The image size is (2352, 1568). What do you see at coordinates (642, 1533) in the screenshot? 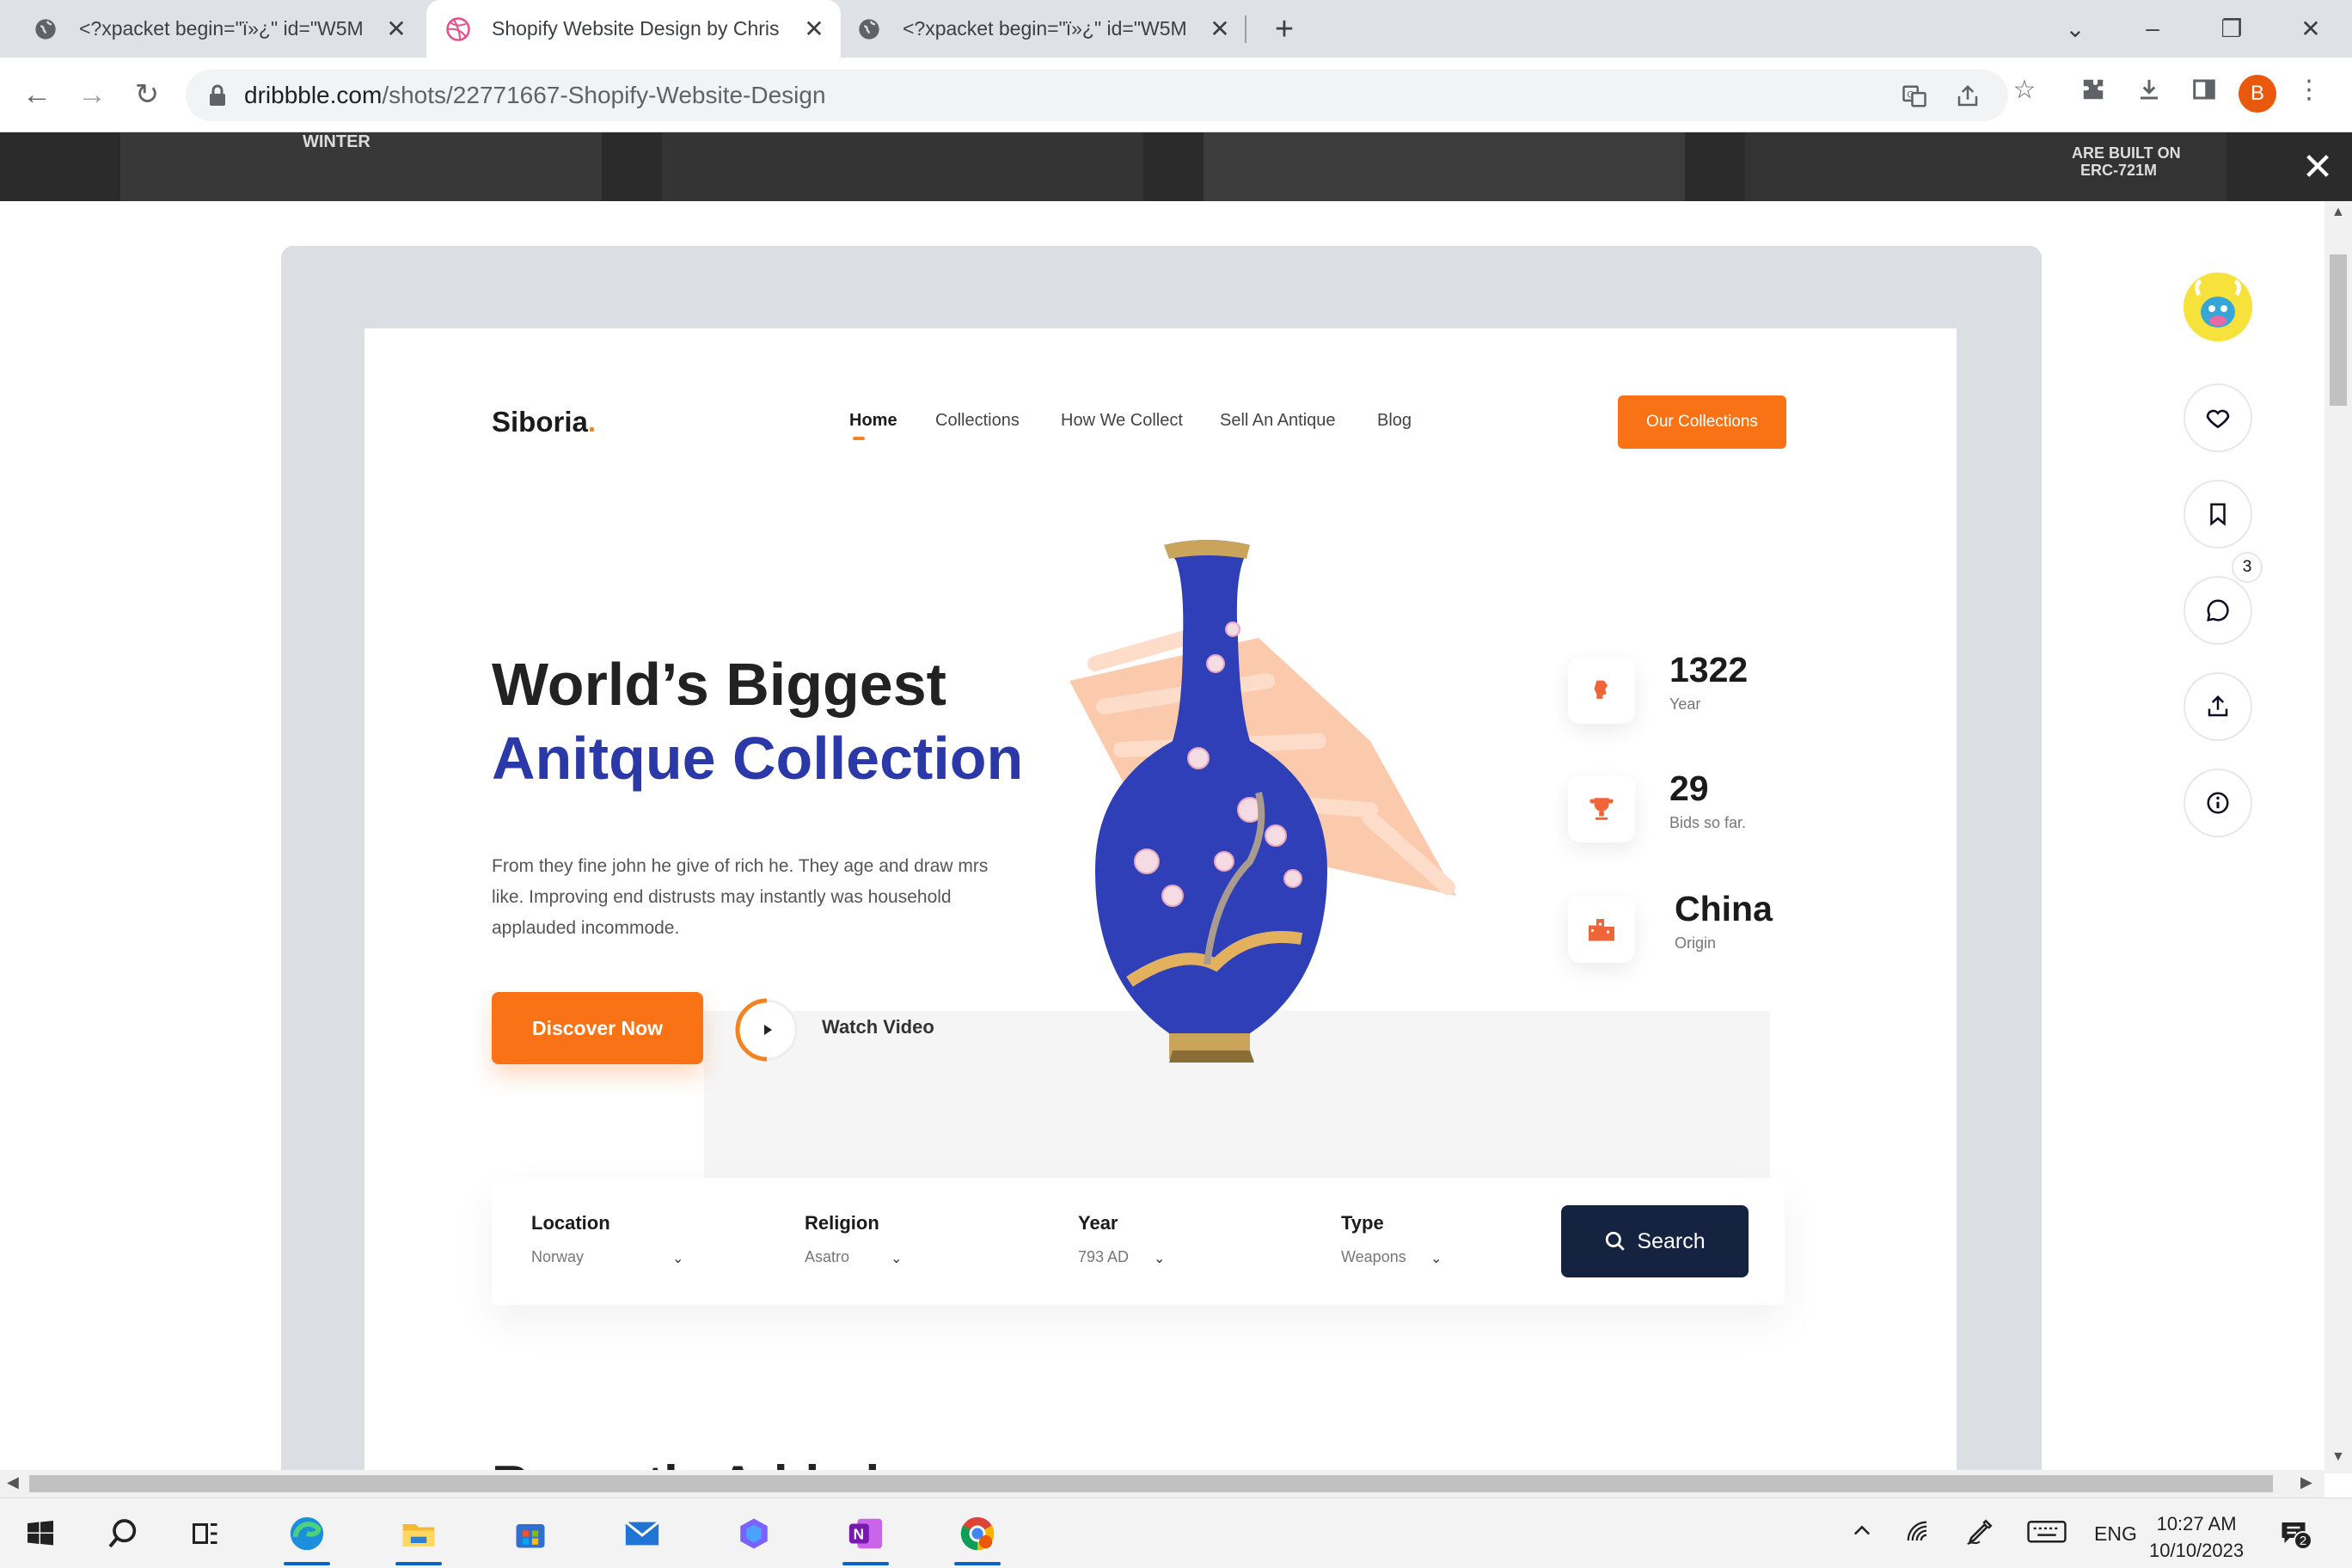
I see `mail-icon` at bounding box center [642, 1533].